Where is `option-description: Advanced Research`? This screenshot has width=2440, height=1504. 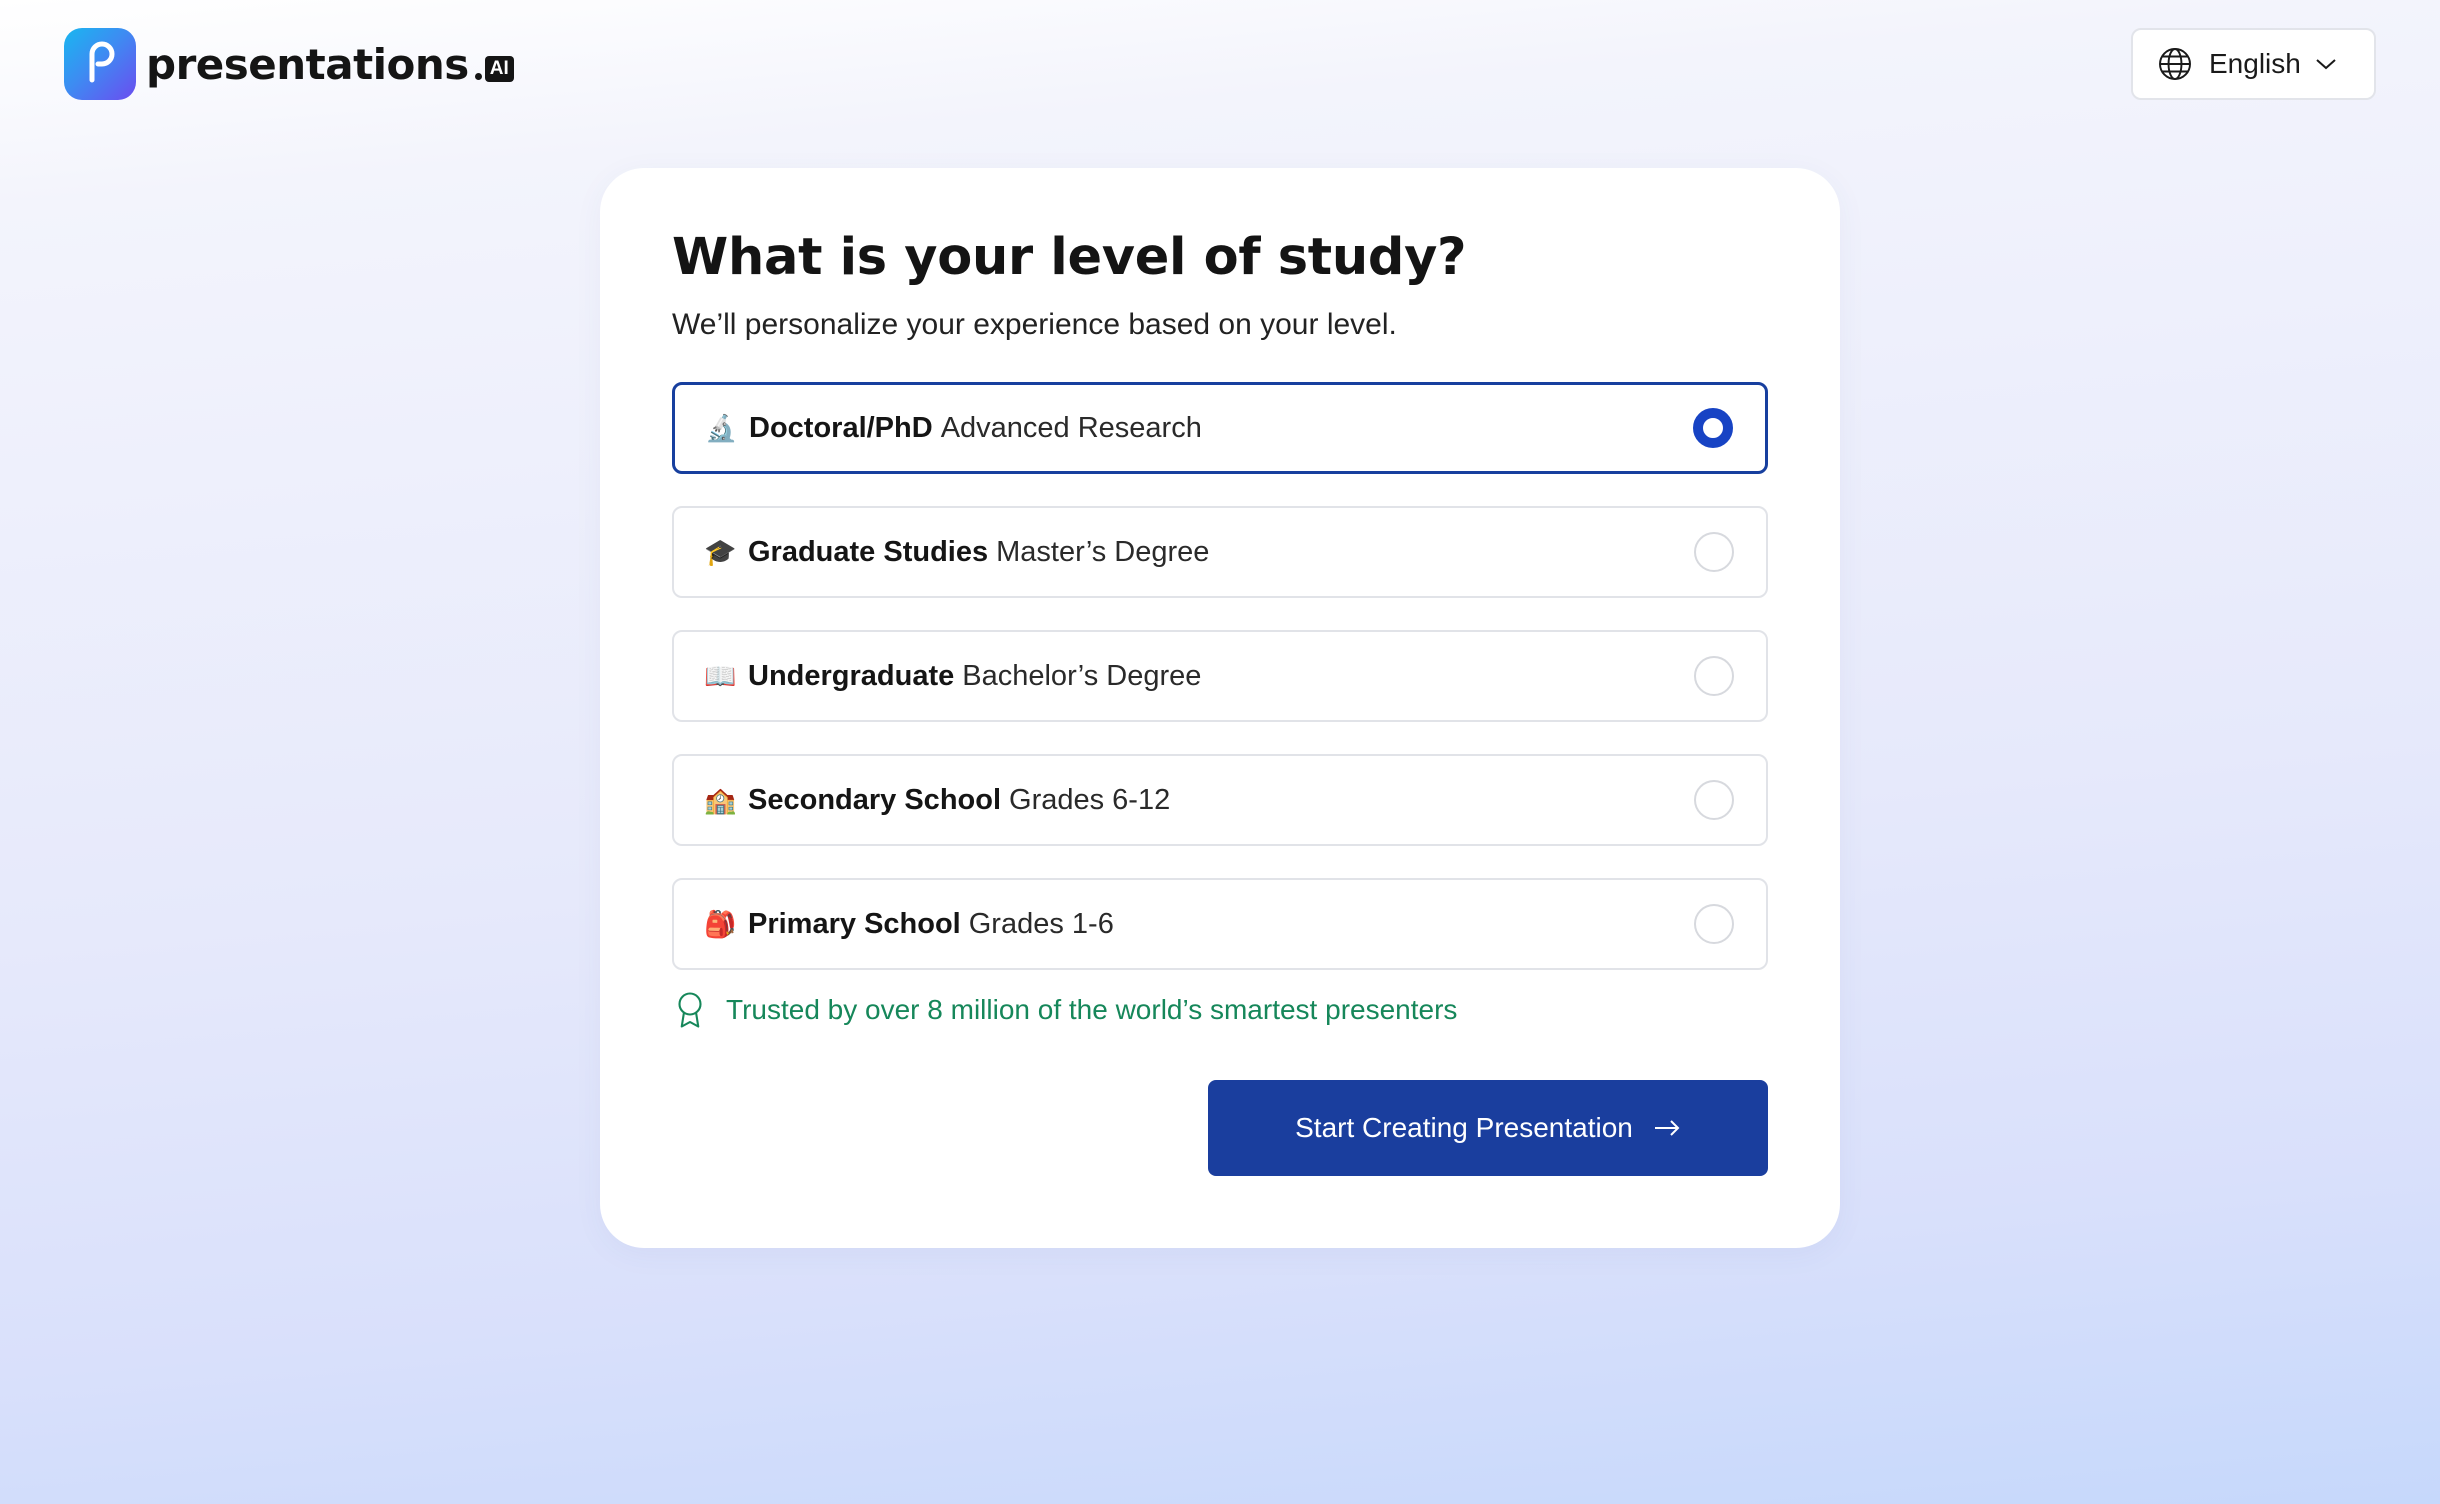
option-description: Advanced Research is located at coordinates (1071, 427).